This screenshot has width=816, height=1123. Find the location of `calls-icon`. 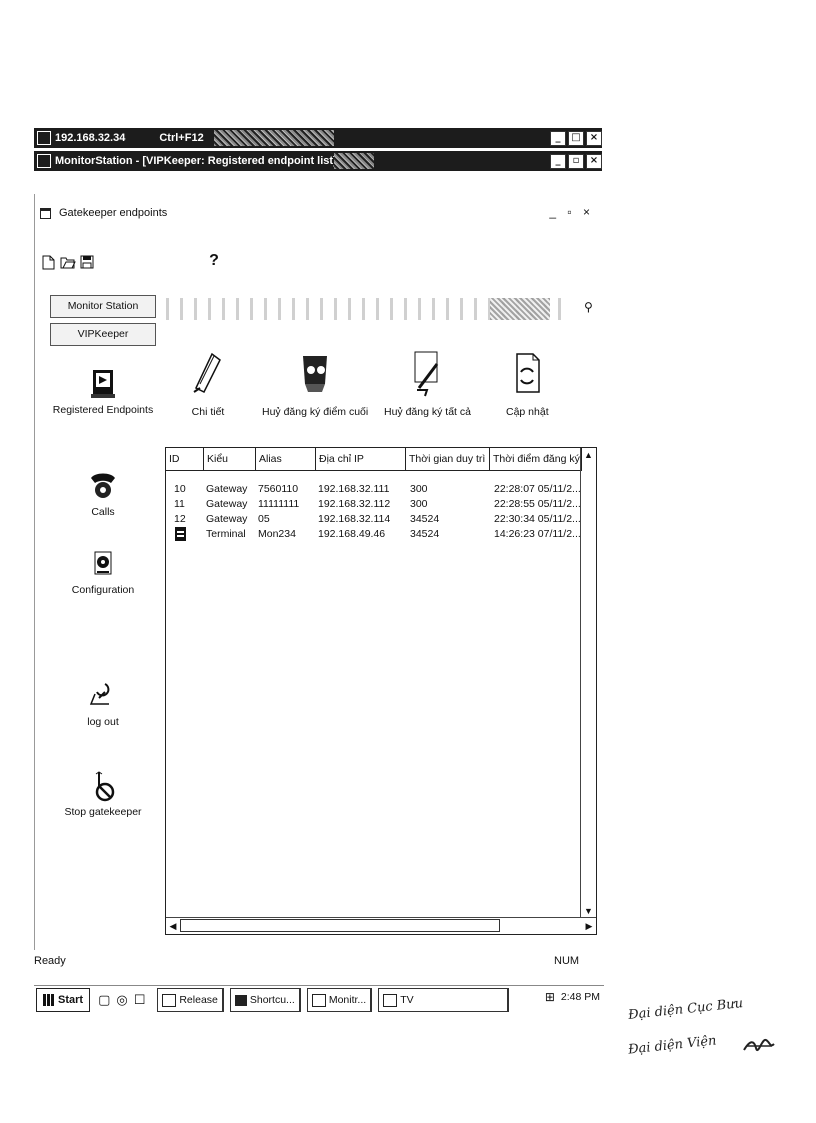

calls-icon is located at coordinates (103, 485).